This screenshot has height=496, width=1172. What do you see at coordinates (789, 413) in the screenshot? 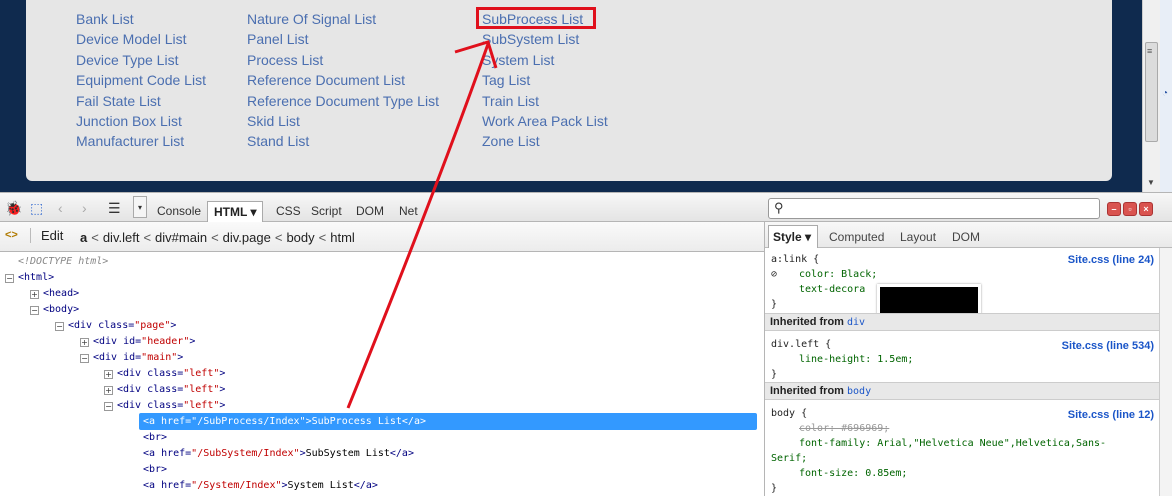
I see `css-rule-selector: body {` at bounding box center [789, 413].